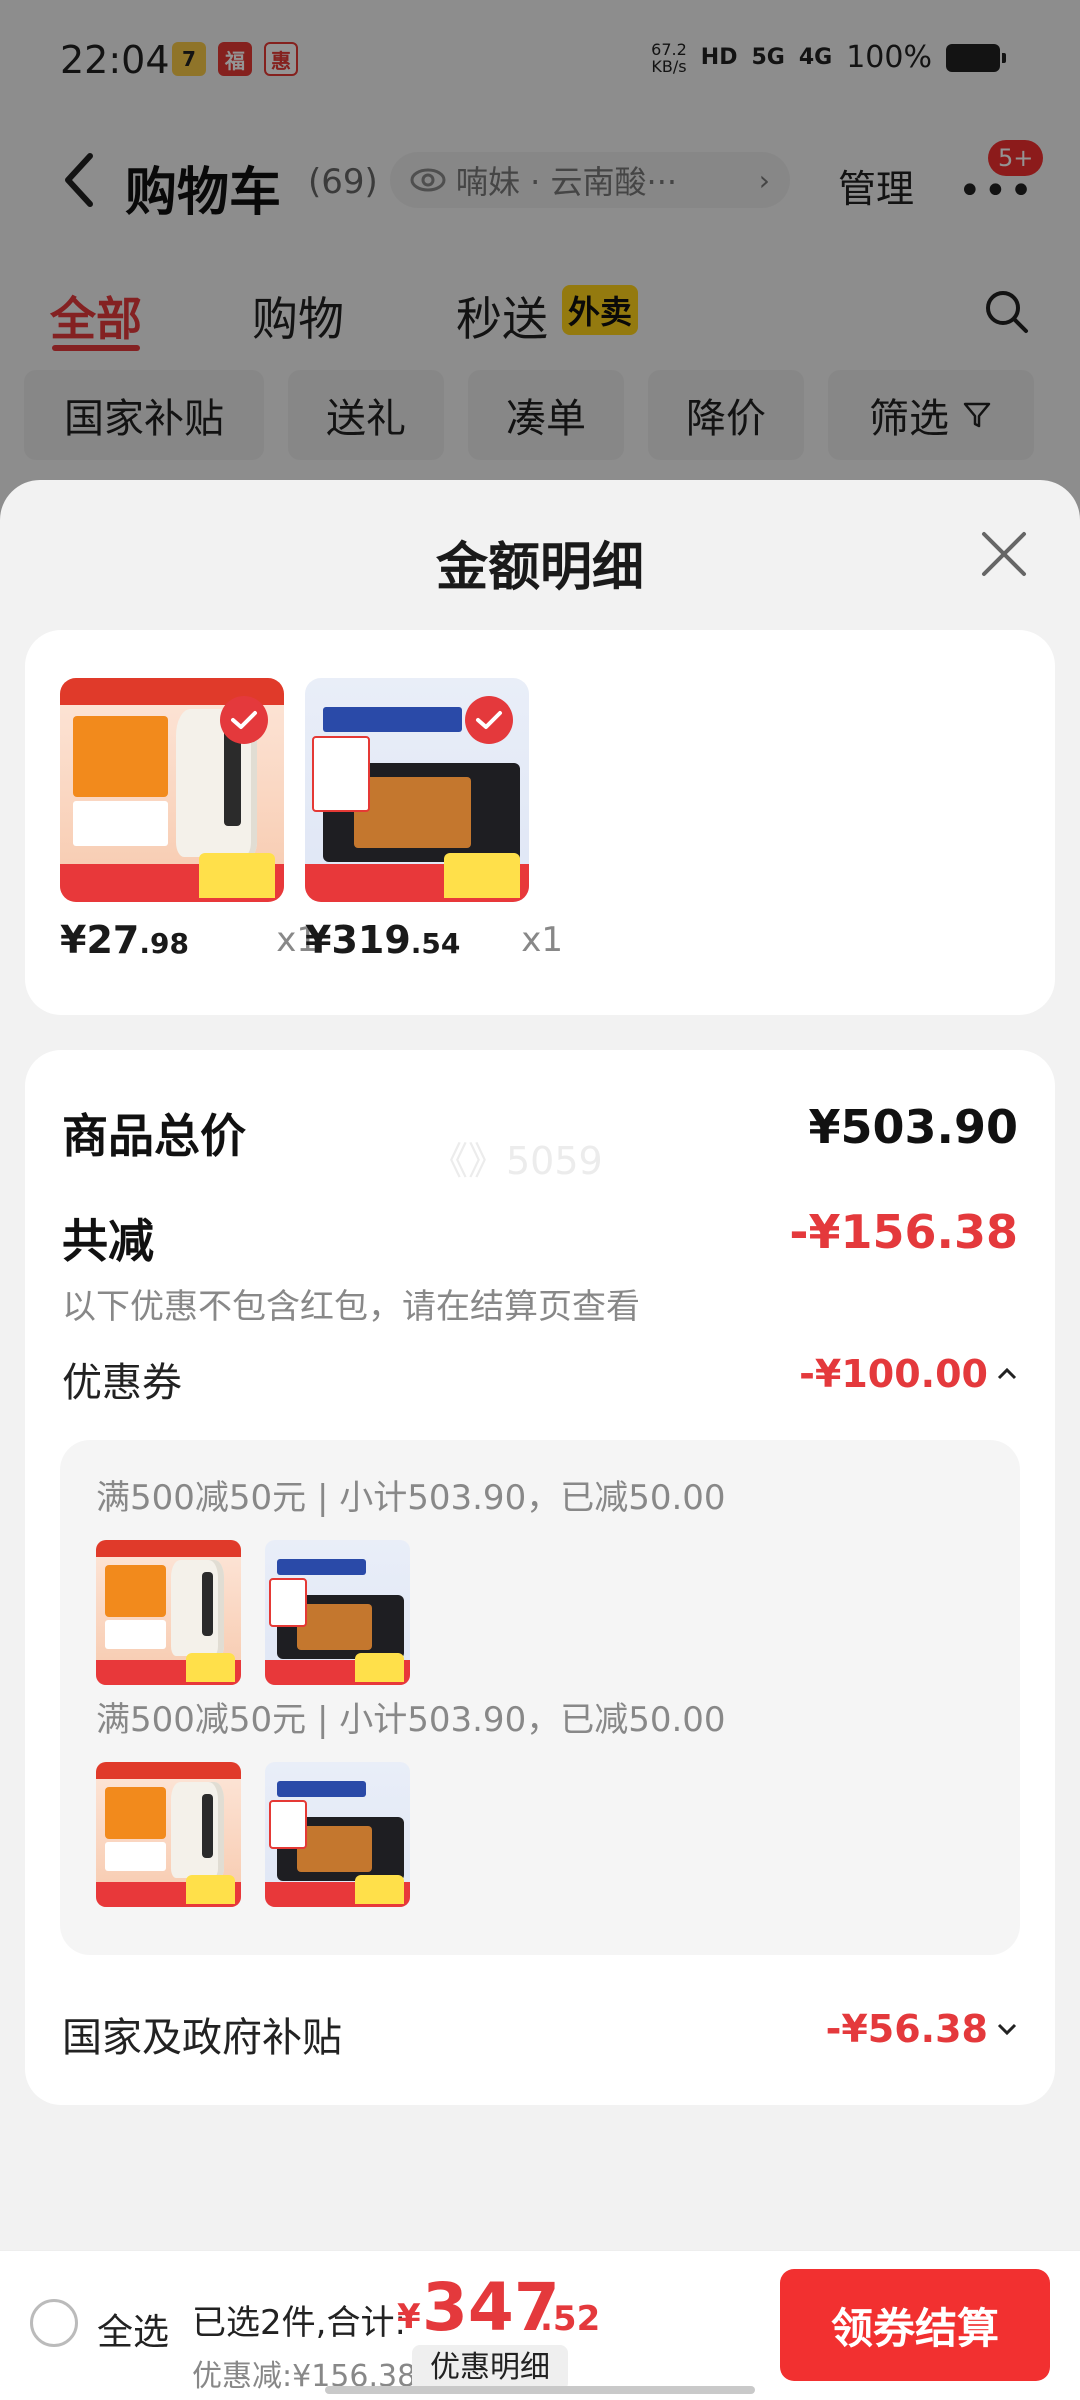 Image resolution: width=1080 pixels, height=2400 pixels. Describe the element at coordinates (172, 790) in the screenshot. I see `kettle-thumbnail` at that location.